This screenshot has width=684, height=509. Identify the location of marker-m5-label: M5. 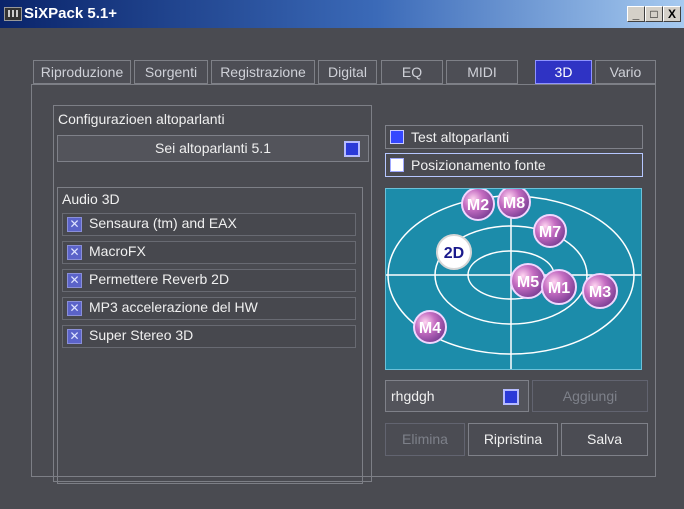
(528, 282).